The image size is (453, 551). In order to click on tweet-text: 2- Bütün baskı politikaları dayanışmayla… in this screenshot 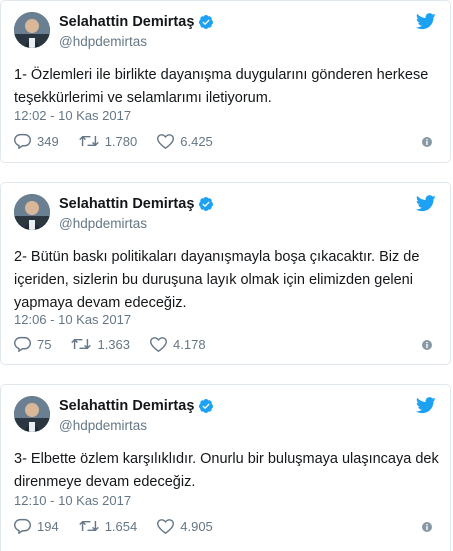, I will do `click(217, 280)`.